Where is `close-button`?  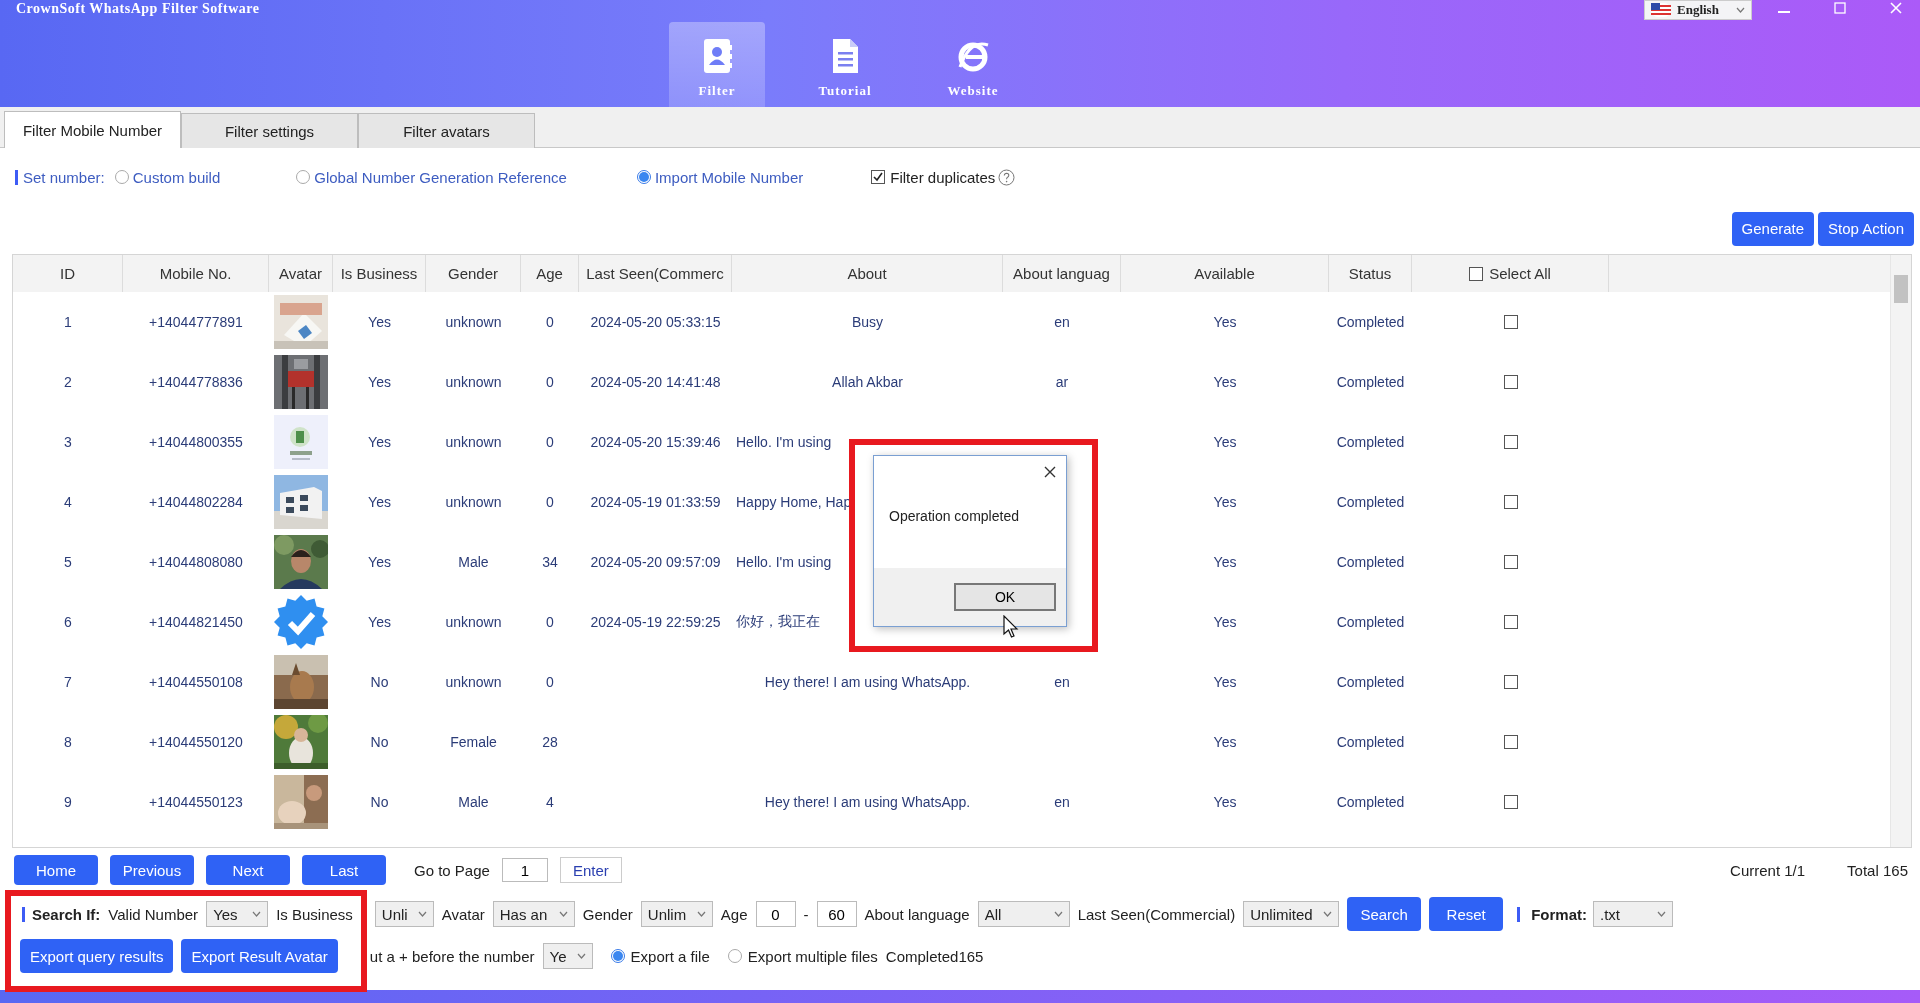
close-button is located at coordinates (1050, 472).